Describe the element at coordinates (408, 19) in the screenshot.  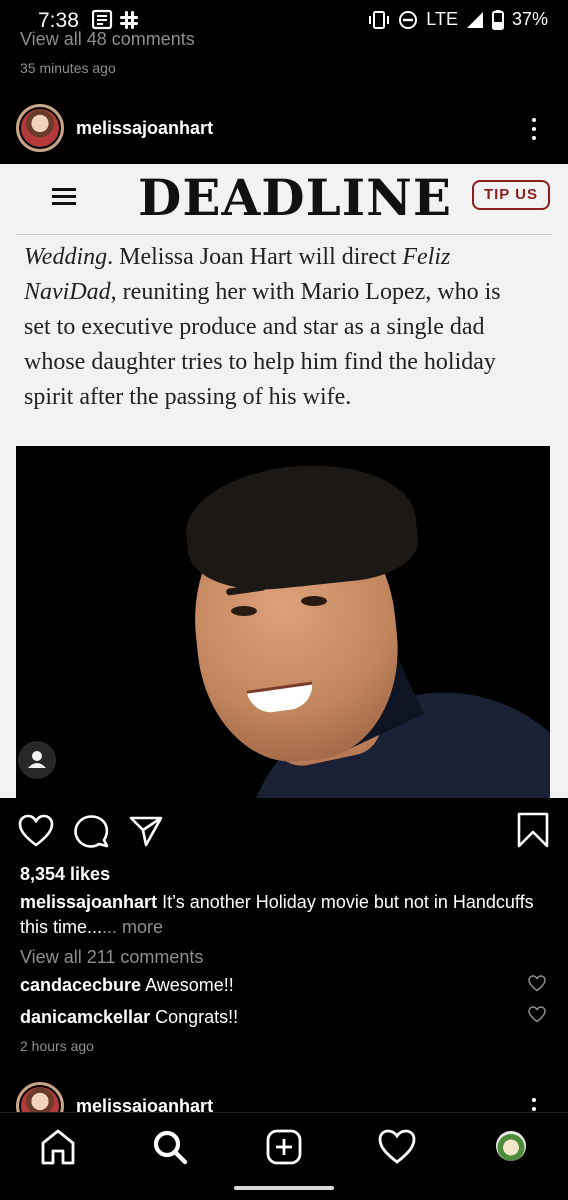
I see `do-not-disturb-icon` at that location.